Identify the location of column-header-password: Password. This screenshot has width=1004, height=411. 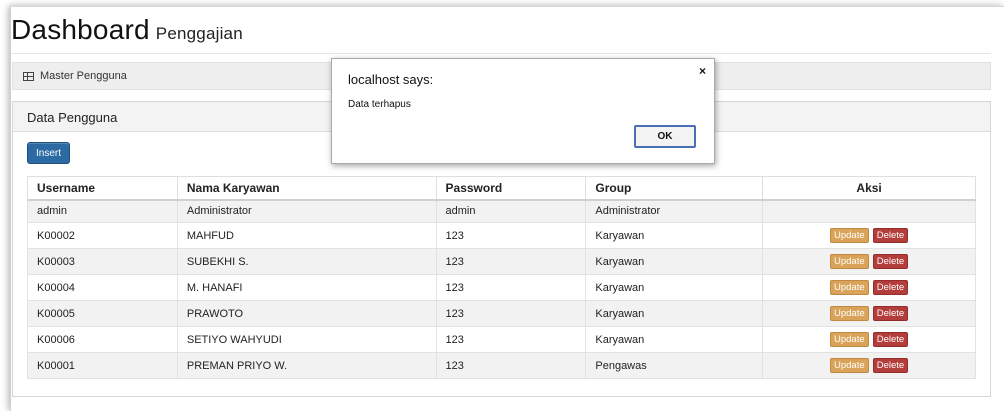
(511, 188).